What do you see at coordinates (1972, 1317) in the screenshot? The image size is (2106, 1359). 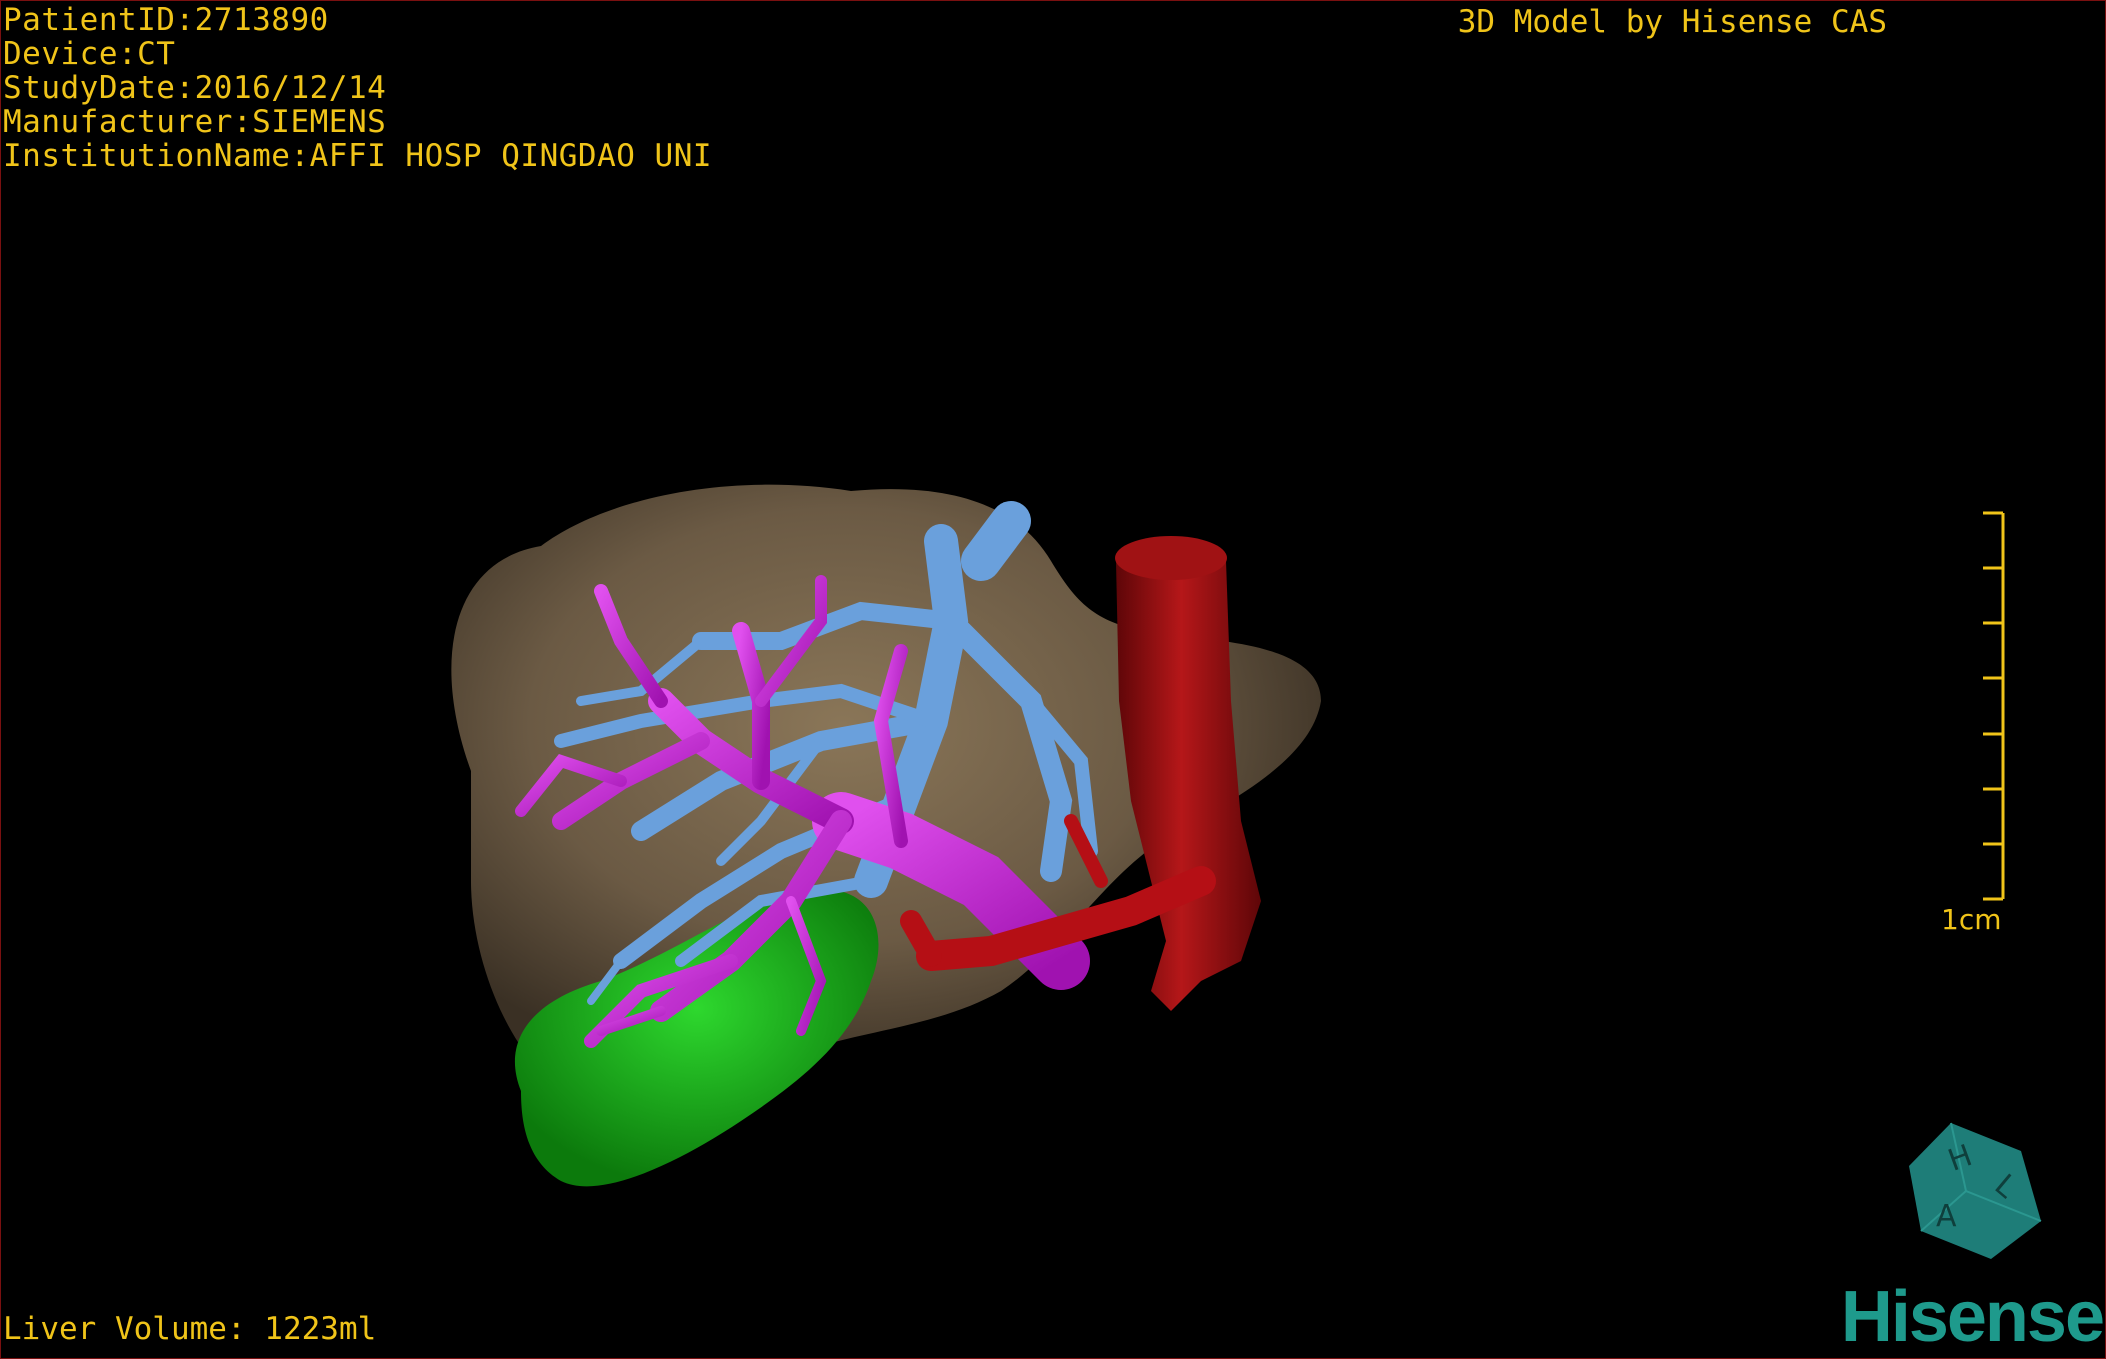 I see `hisense-logo: Hisense` at bounding box center [1972, 1317].